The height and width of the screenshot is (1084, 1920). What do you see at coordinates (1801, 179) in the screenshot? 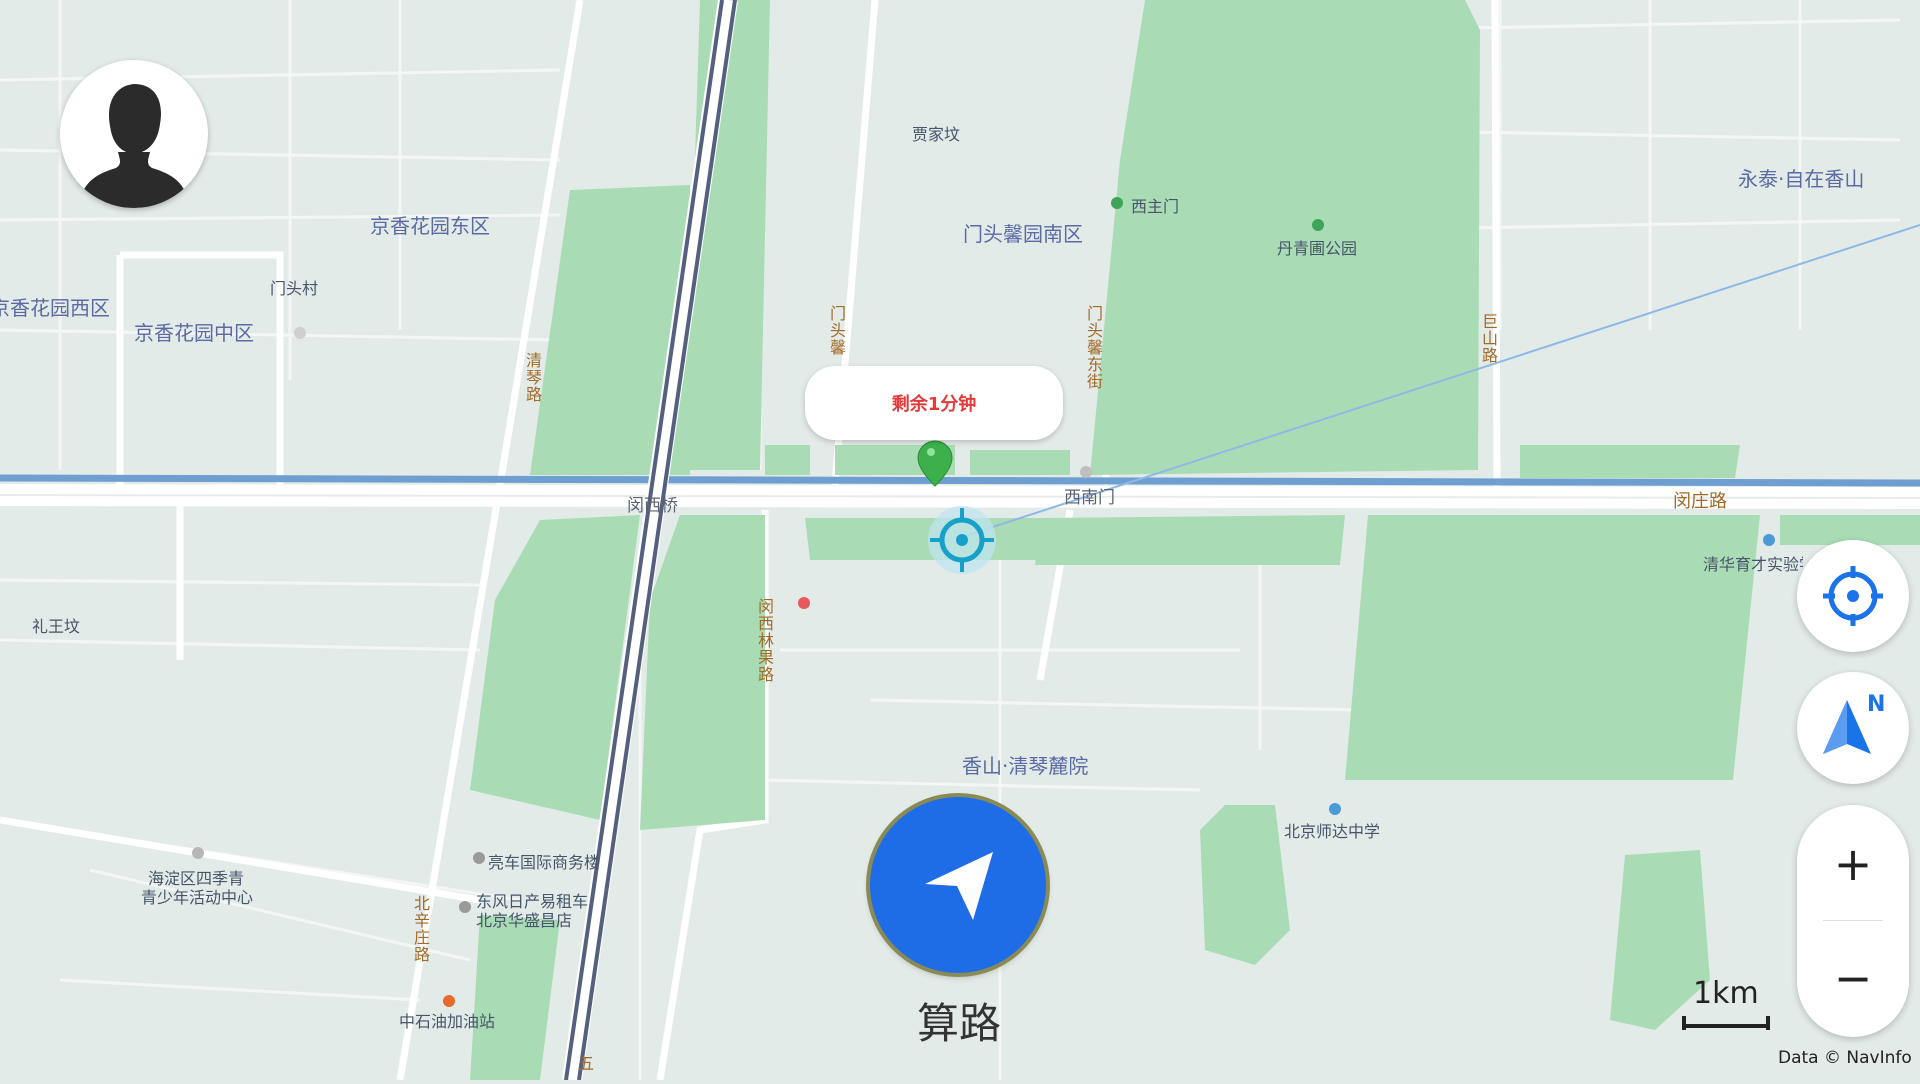
I see `label-yongtai: 永泰·自在香山` at bounding box center [1801, 179].